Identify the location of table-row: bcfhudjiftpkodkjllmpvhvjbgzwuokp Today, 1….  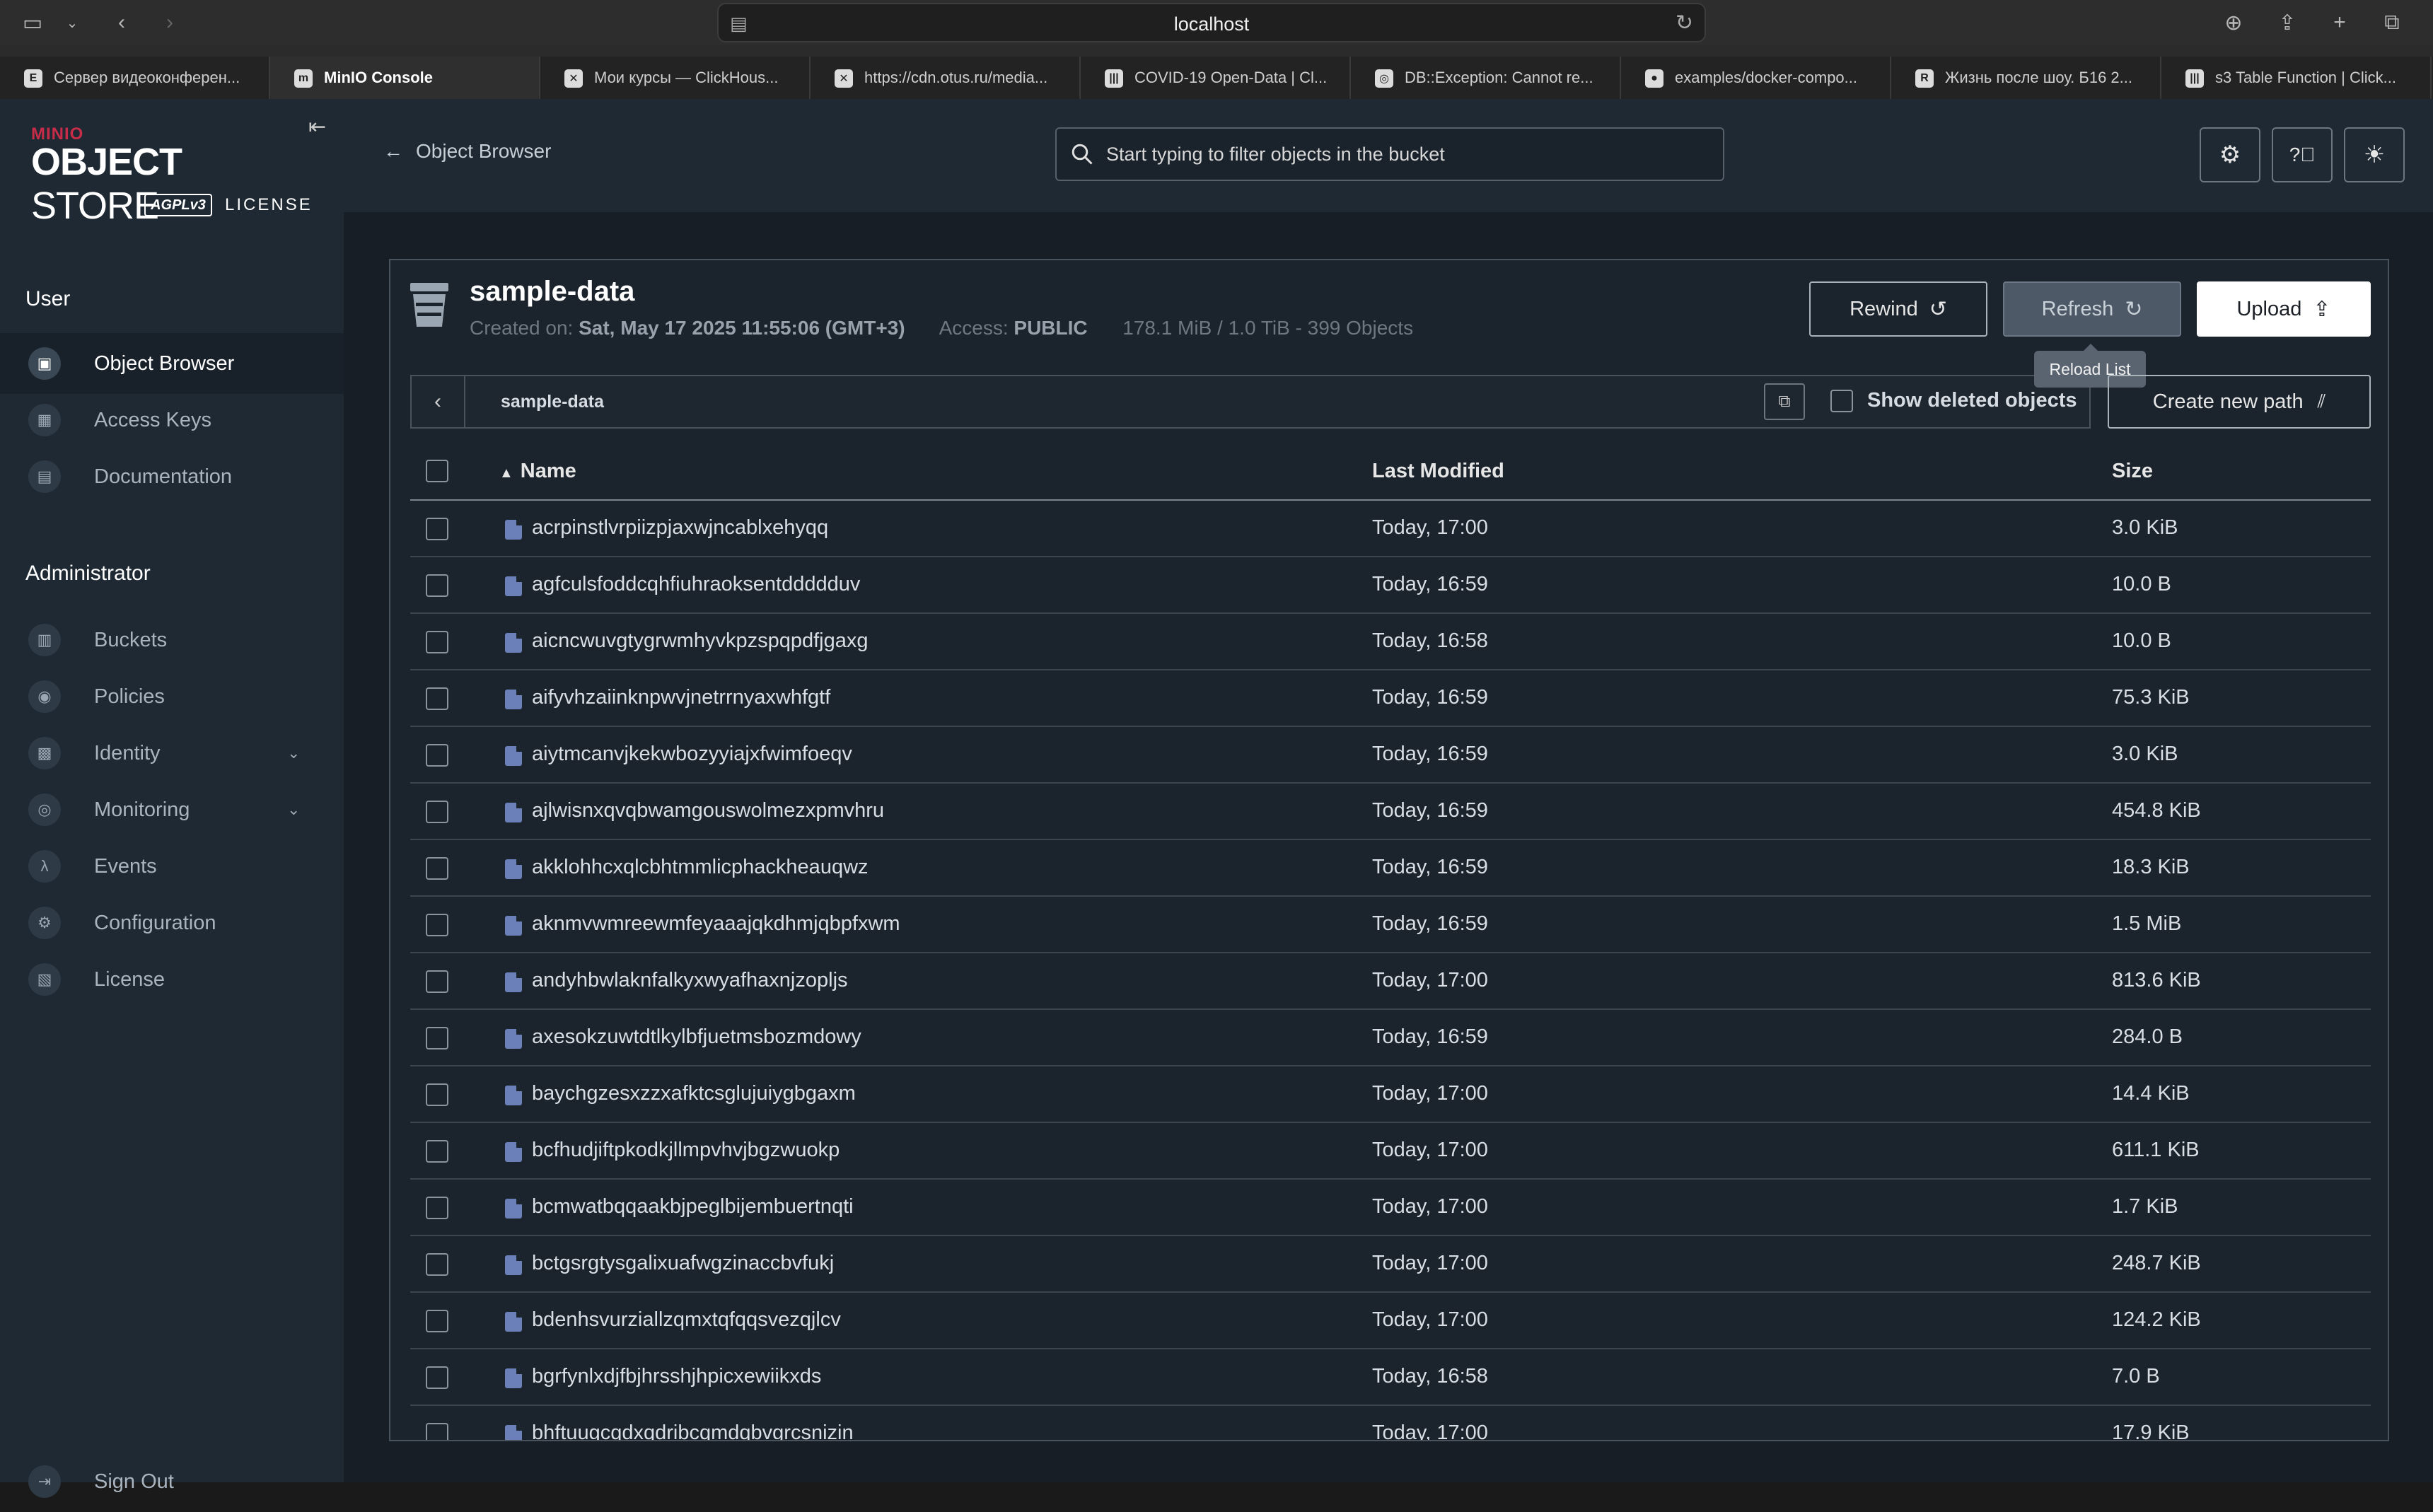
(1390, 1151).